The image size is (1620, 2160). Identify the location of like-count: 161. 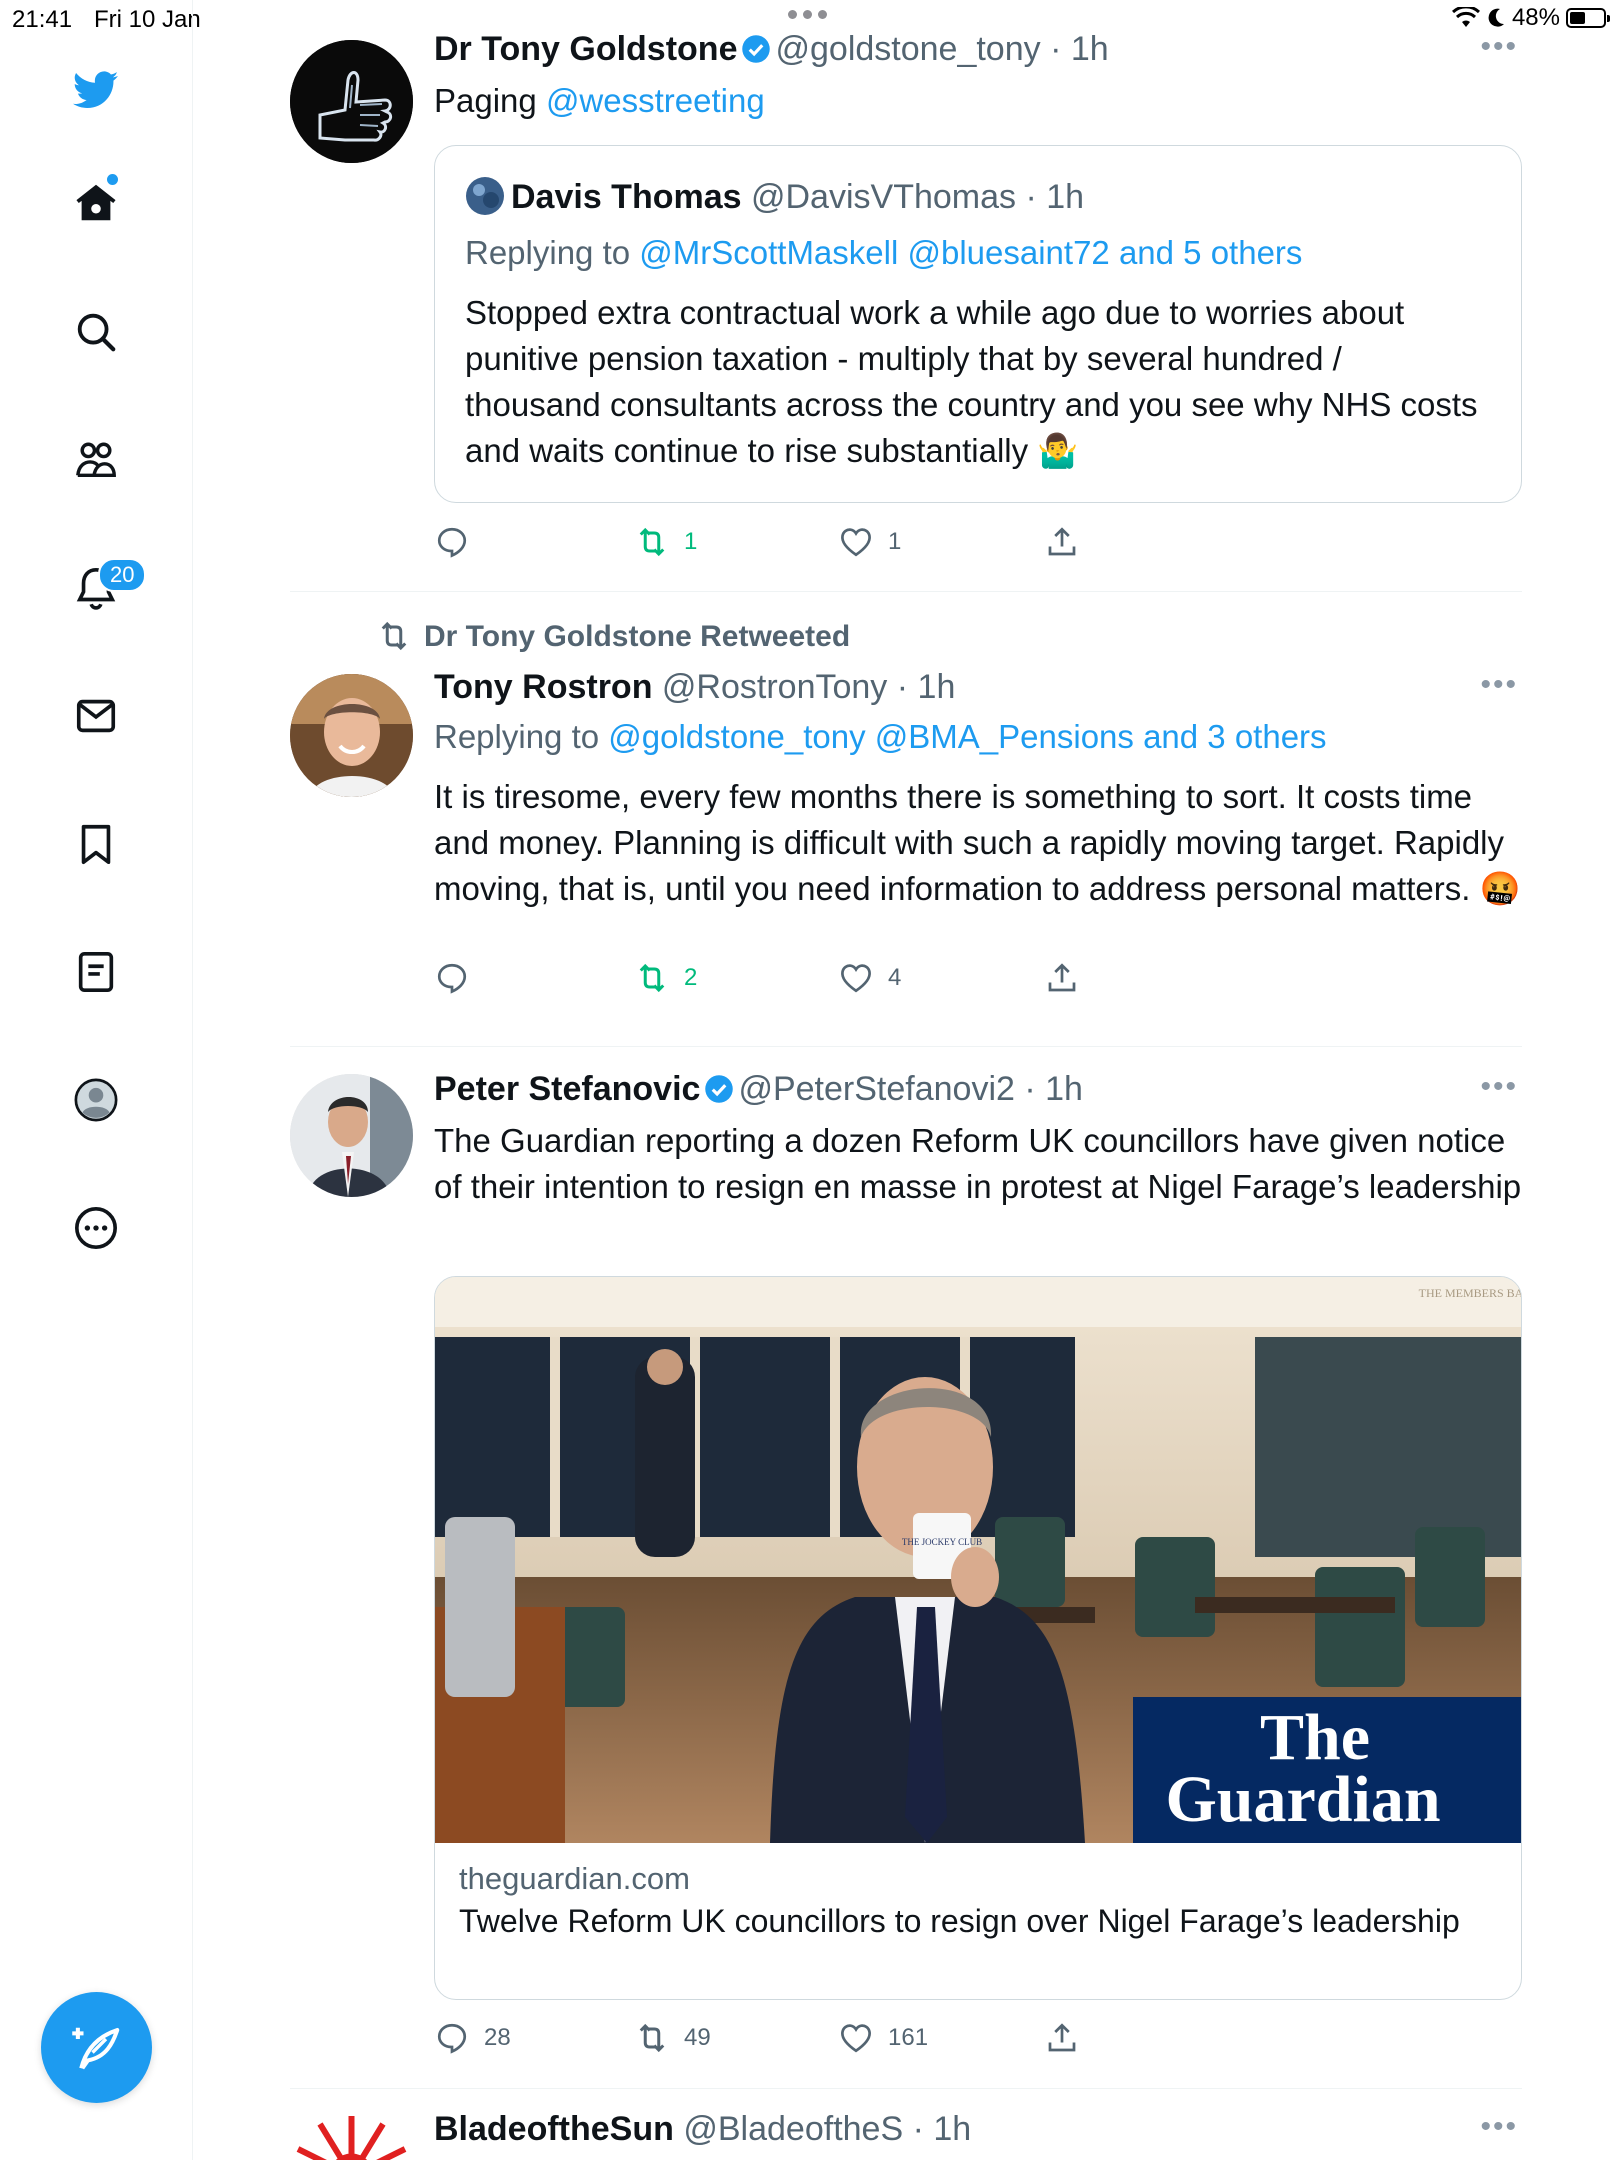
(908, 2037).